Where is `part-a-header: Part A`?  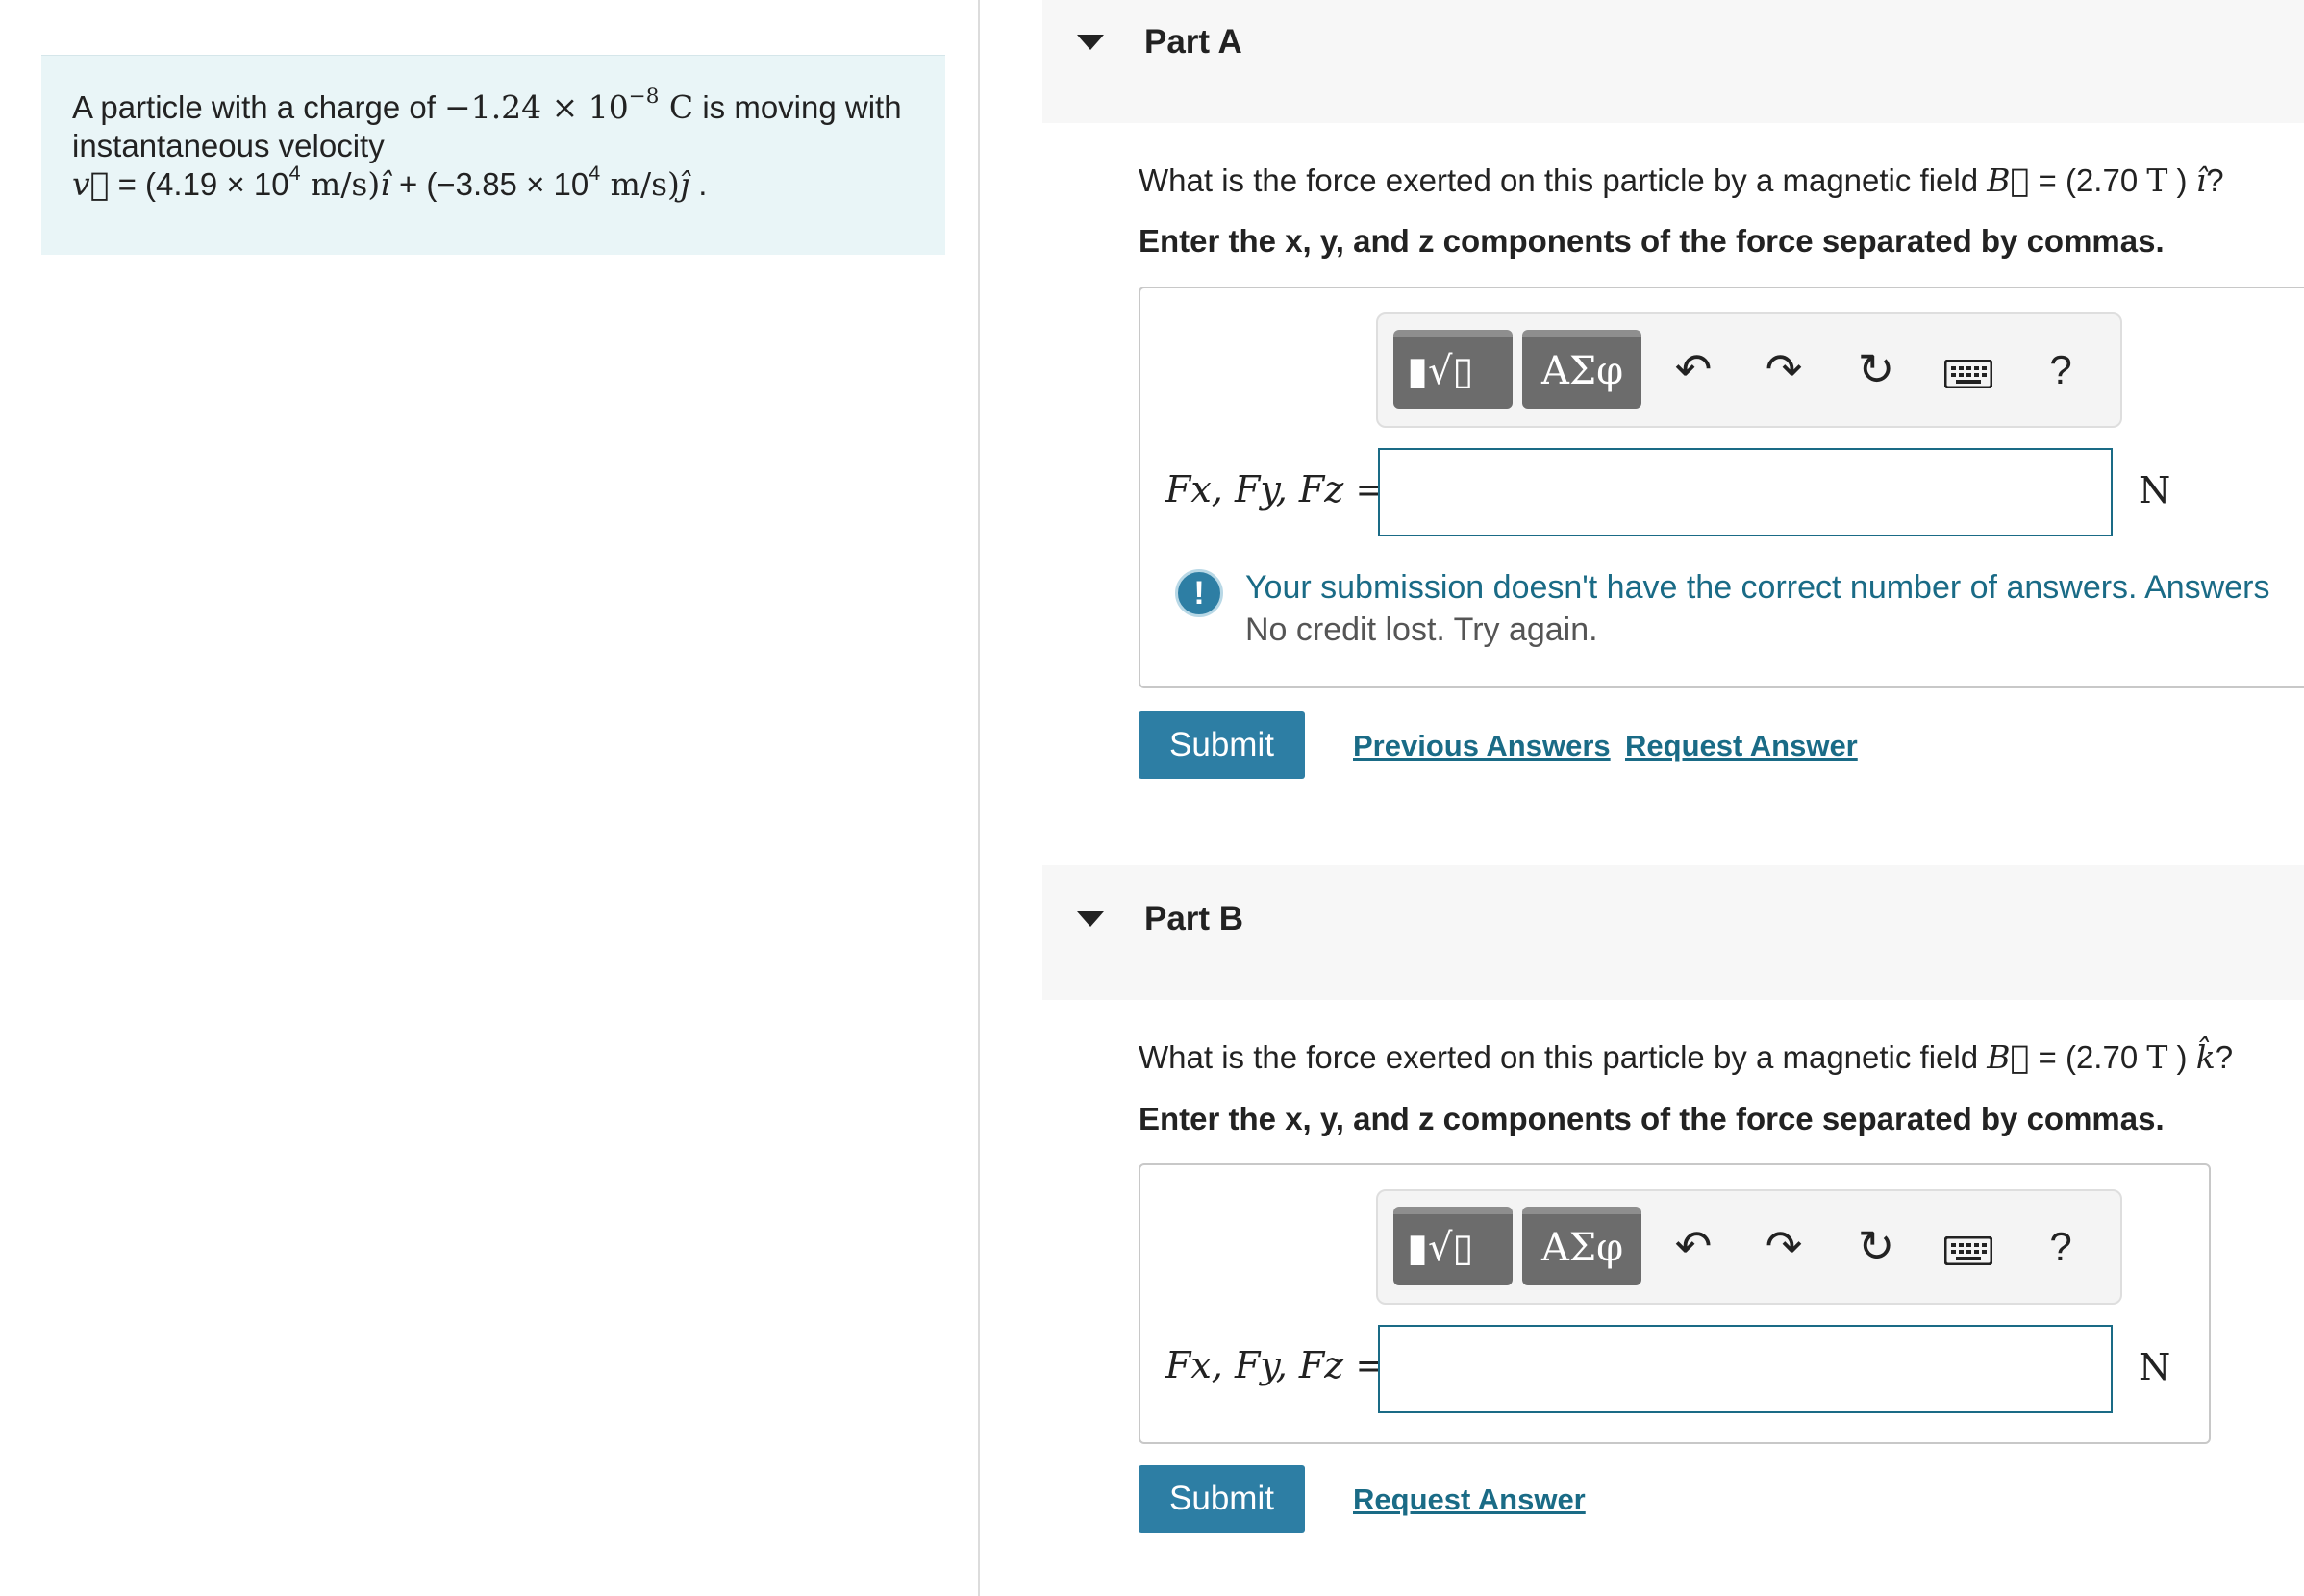 part-a-header: Part A is located at coordinates (1673, 62).